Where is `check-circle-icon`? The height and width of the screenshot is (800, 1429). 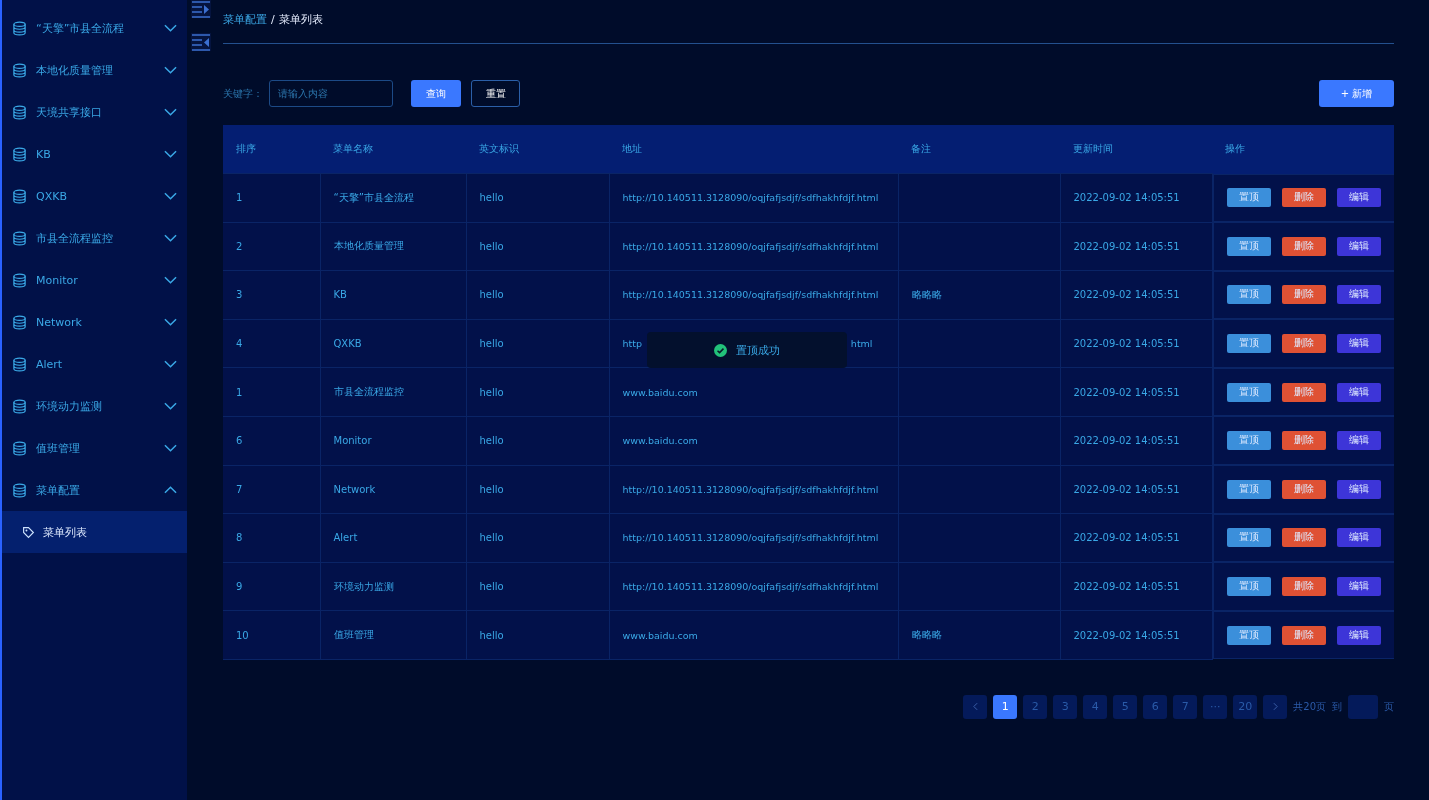
check-circle-icon is located at coordinates (720, 350).